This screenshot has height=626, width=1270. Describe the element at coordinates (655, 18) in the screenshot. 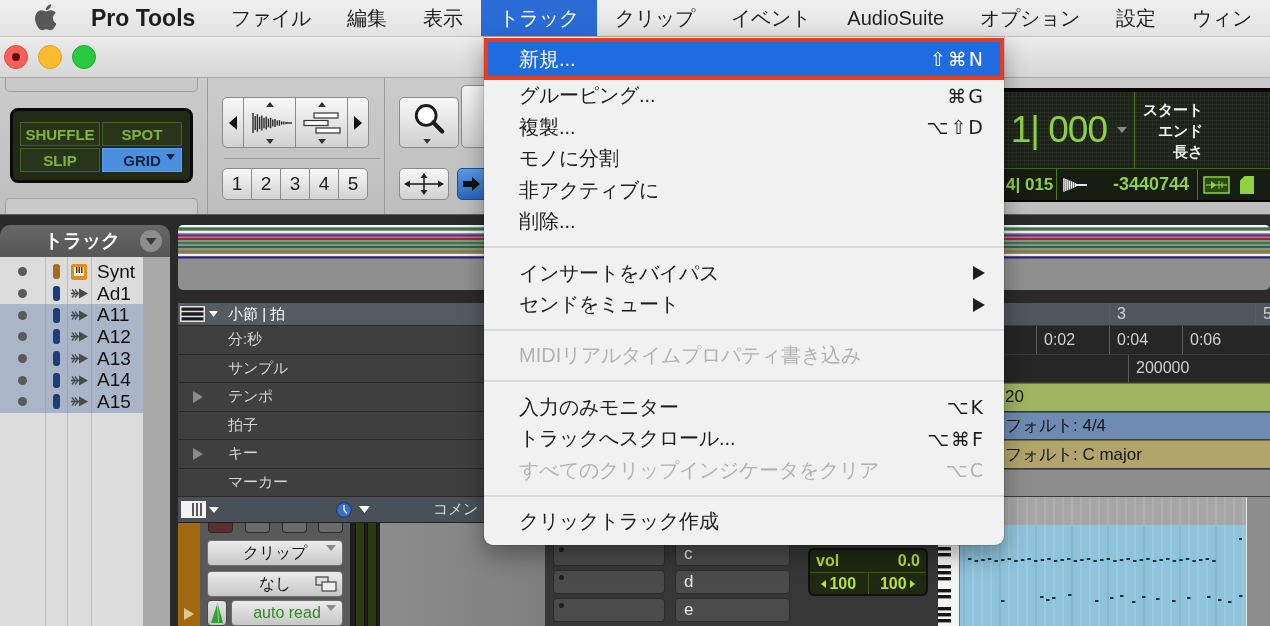

I see `menu-title: クリップ` at that location.